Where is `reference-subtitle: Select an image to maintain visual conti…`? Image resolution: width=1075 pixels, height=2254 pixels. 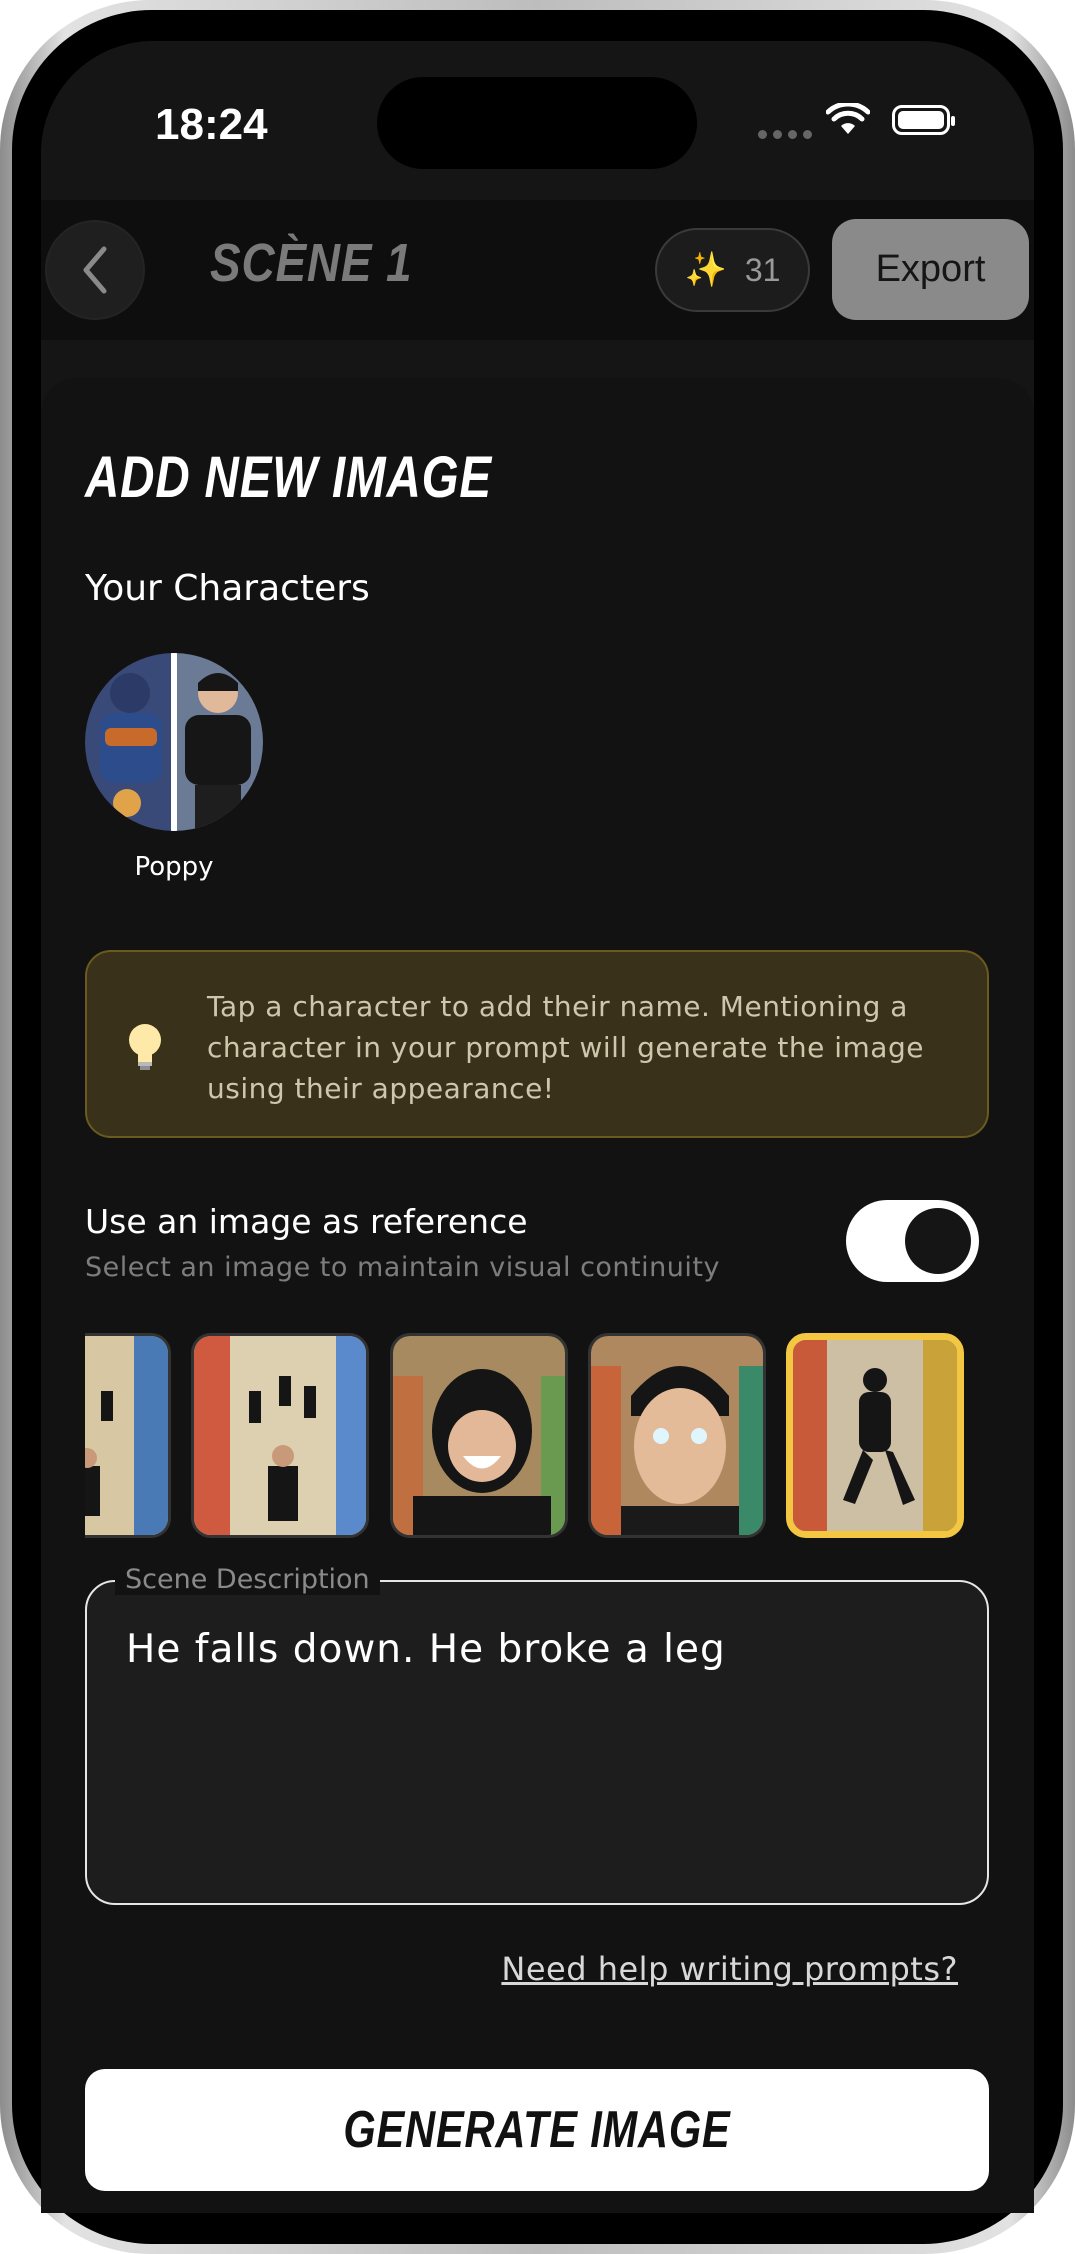
reference-subtitle: Select an image to maintain visual conti… is located at coordinates (402, 1267).